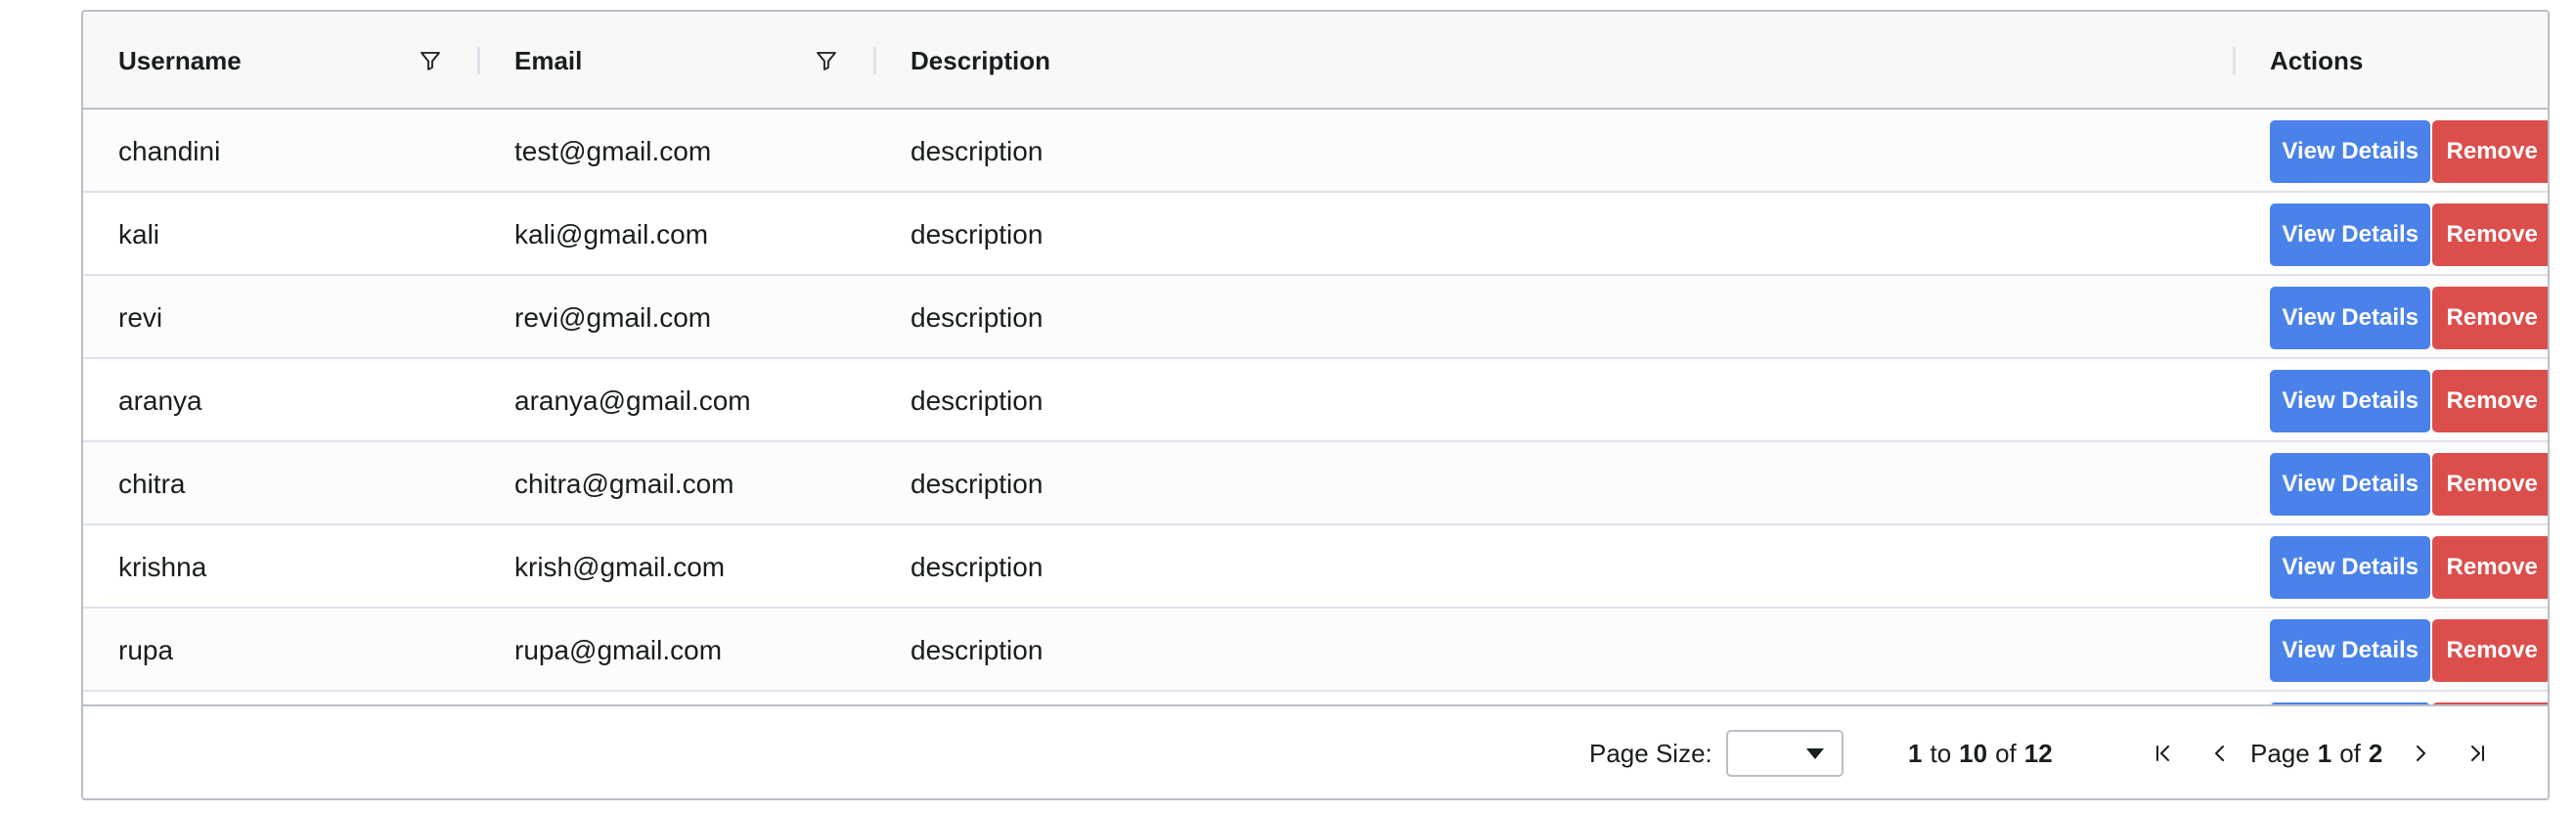 This screenshot has width=2576, height=814. I want to click on range-of-text: of, so click(2006, 753).